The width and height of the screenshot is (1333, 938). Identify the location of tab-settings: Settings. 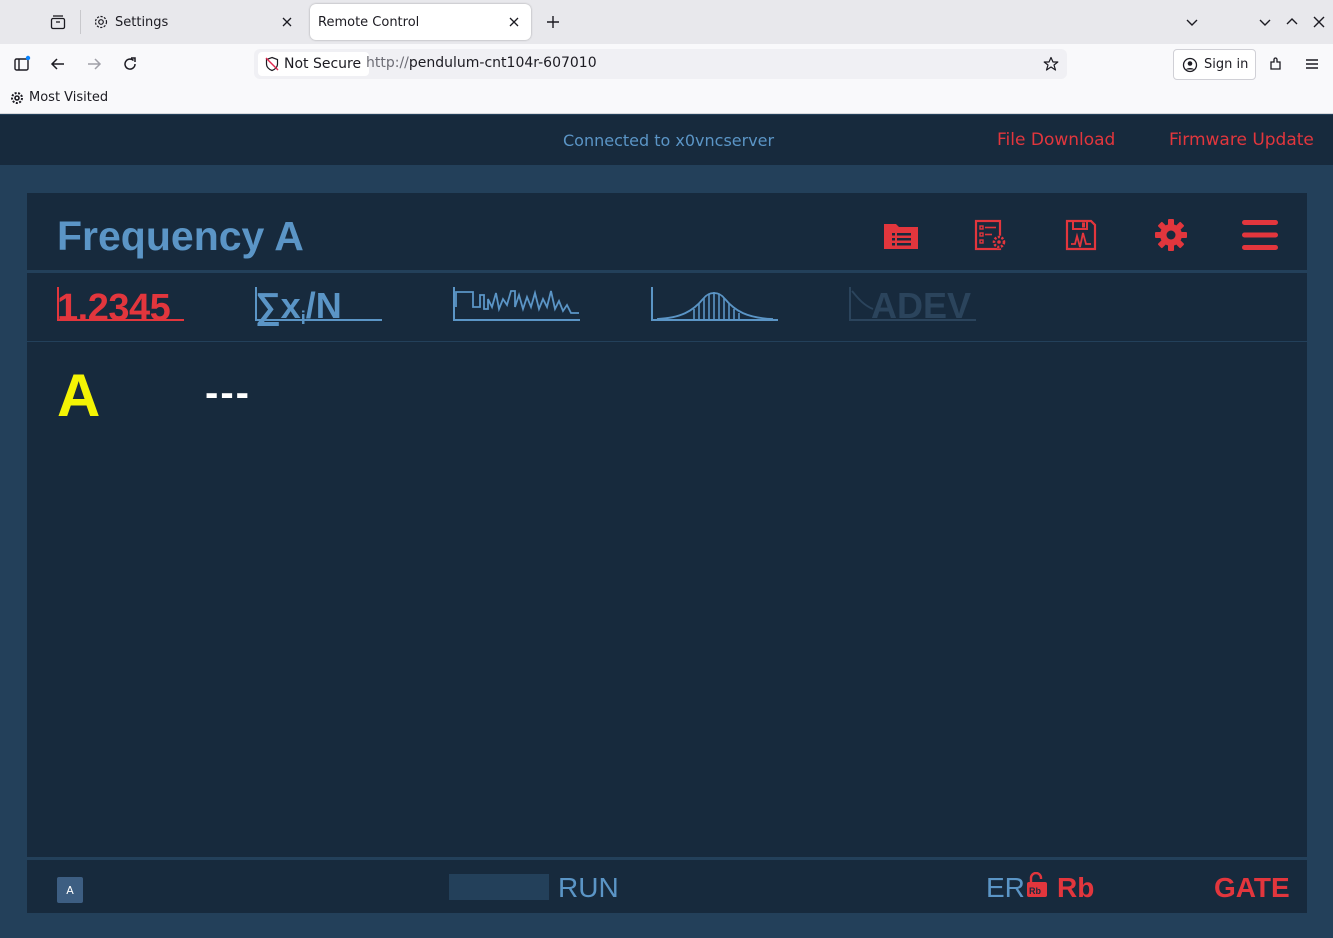
(195, 22).